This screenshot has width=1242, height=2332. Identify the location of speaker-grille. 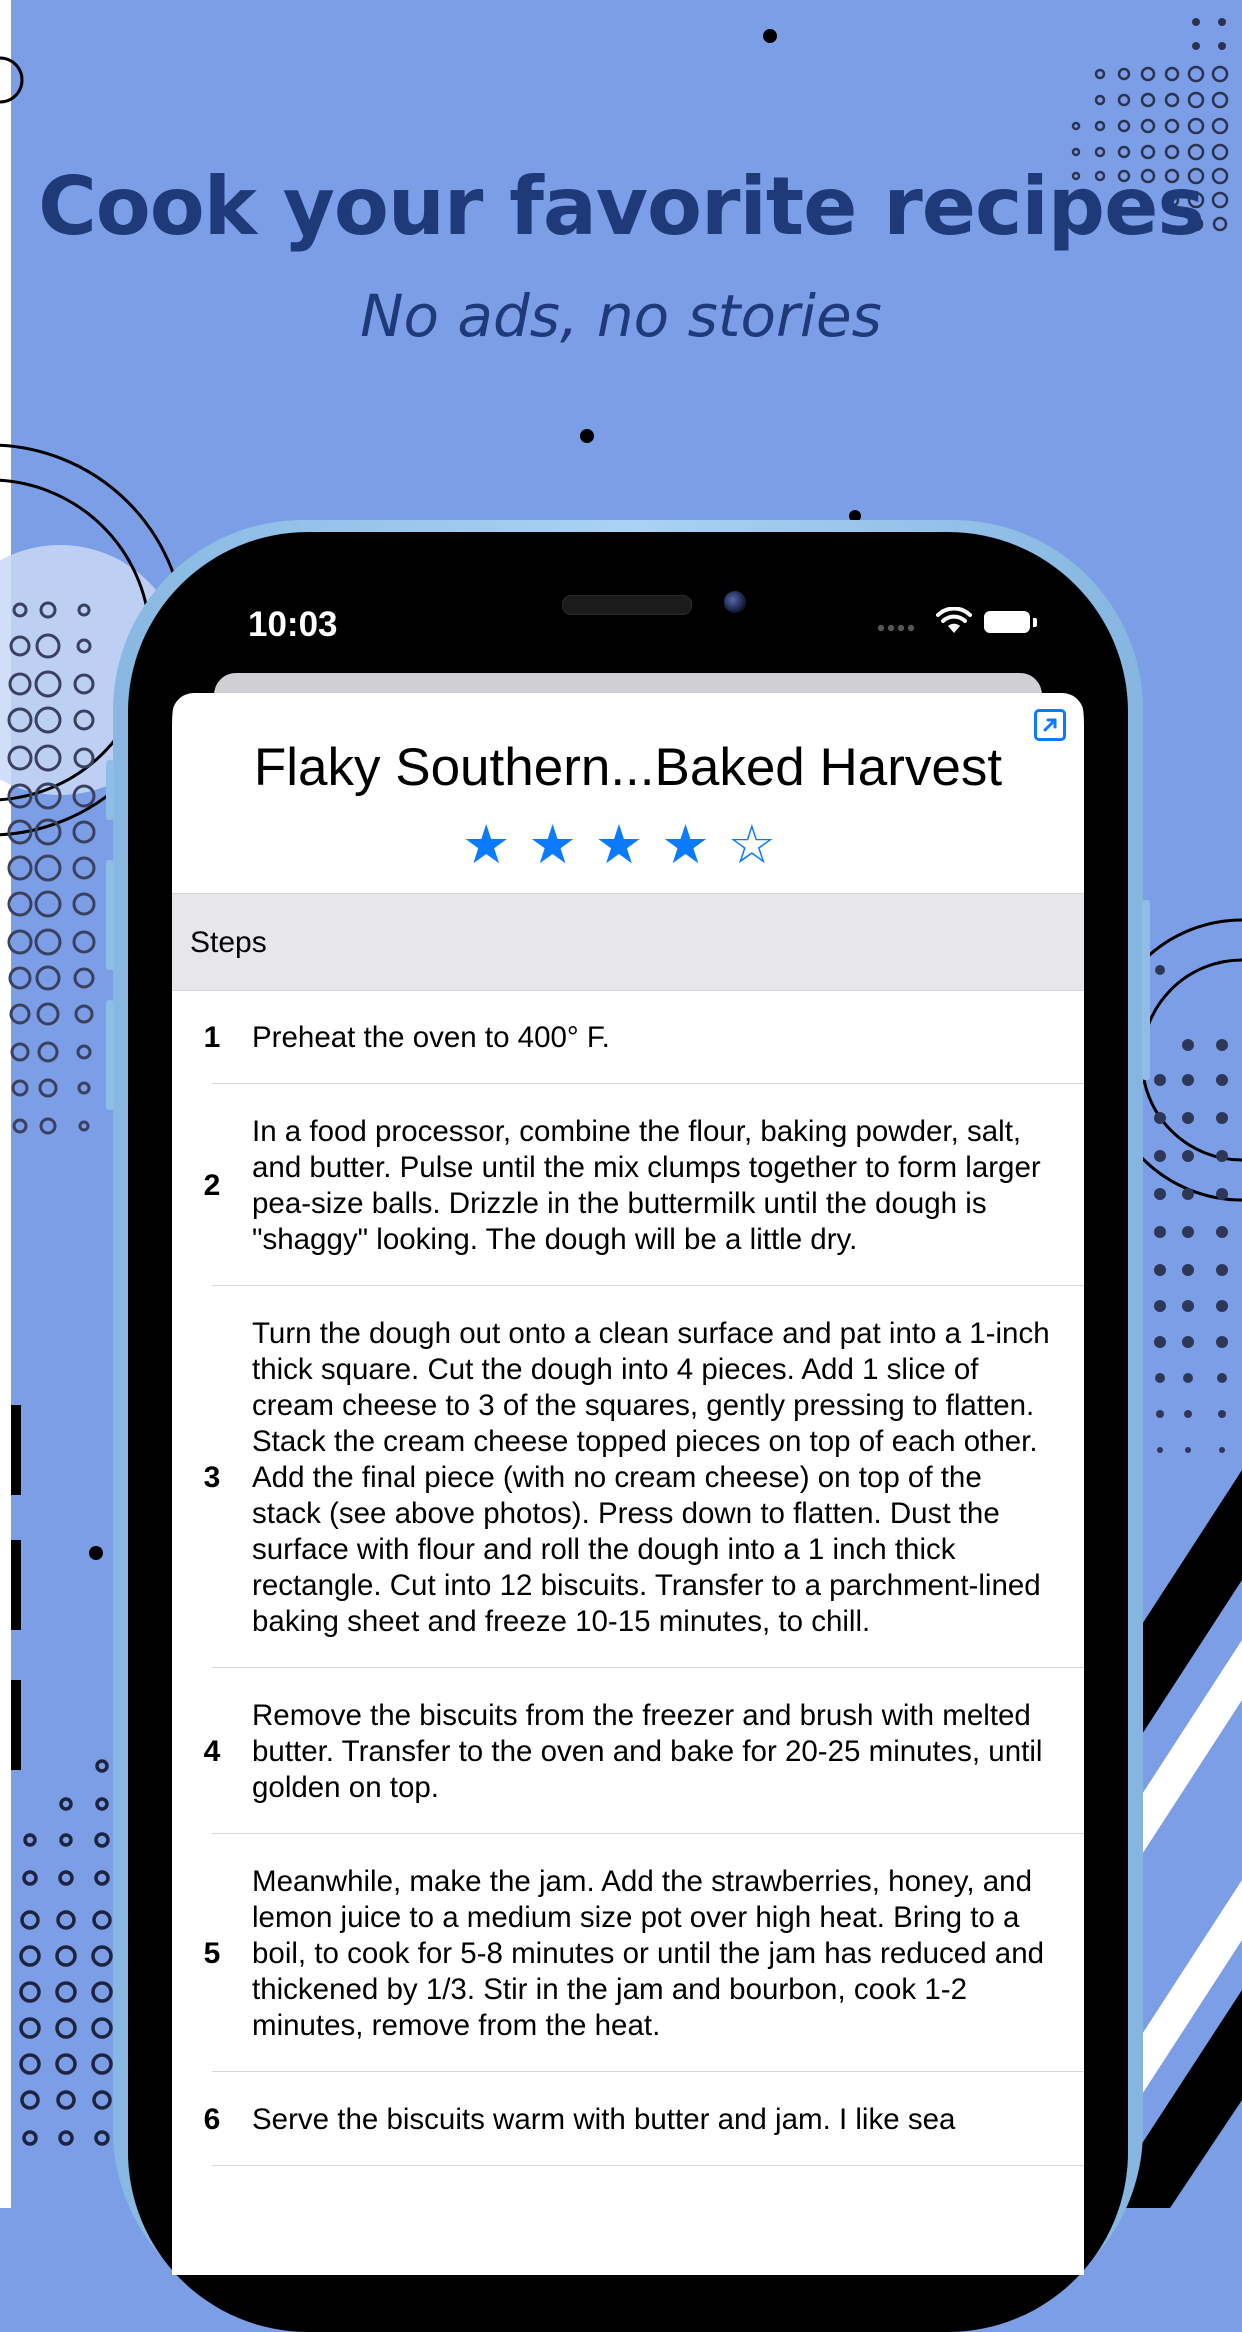
(627, 605).